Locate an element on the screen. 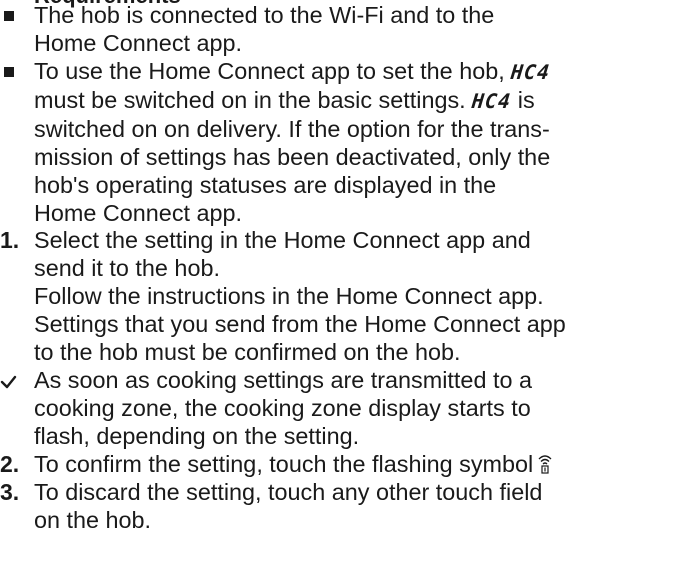 The image size is (676, 568). text-segment: is is located at coordinates (526, 100).